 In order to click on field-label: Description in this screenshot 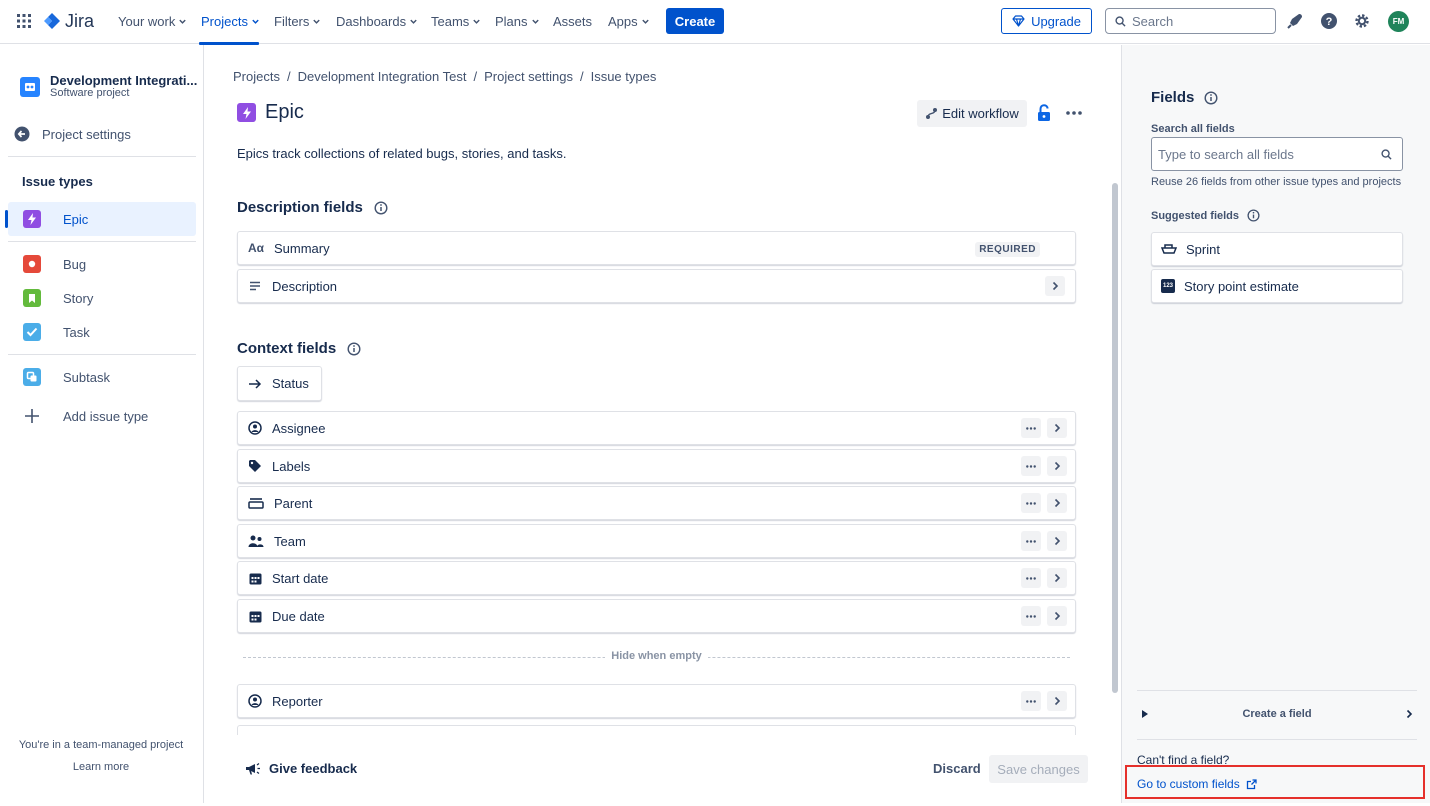, I will do `click(305, 286)`.